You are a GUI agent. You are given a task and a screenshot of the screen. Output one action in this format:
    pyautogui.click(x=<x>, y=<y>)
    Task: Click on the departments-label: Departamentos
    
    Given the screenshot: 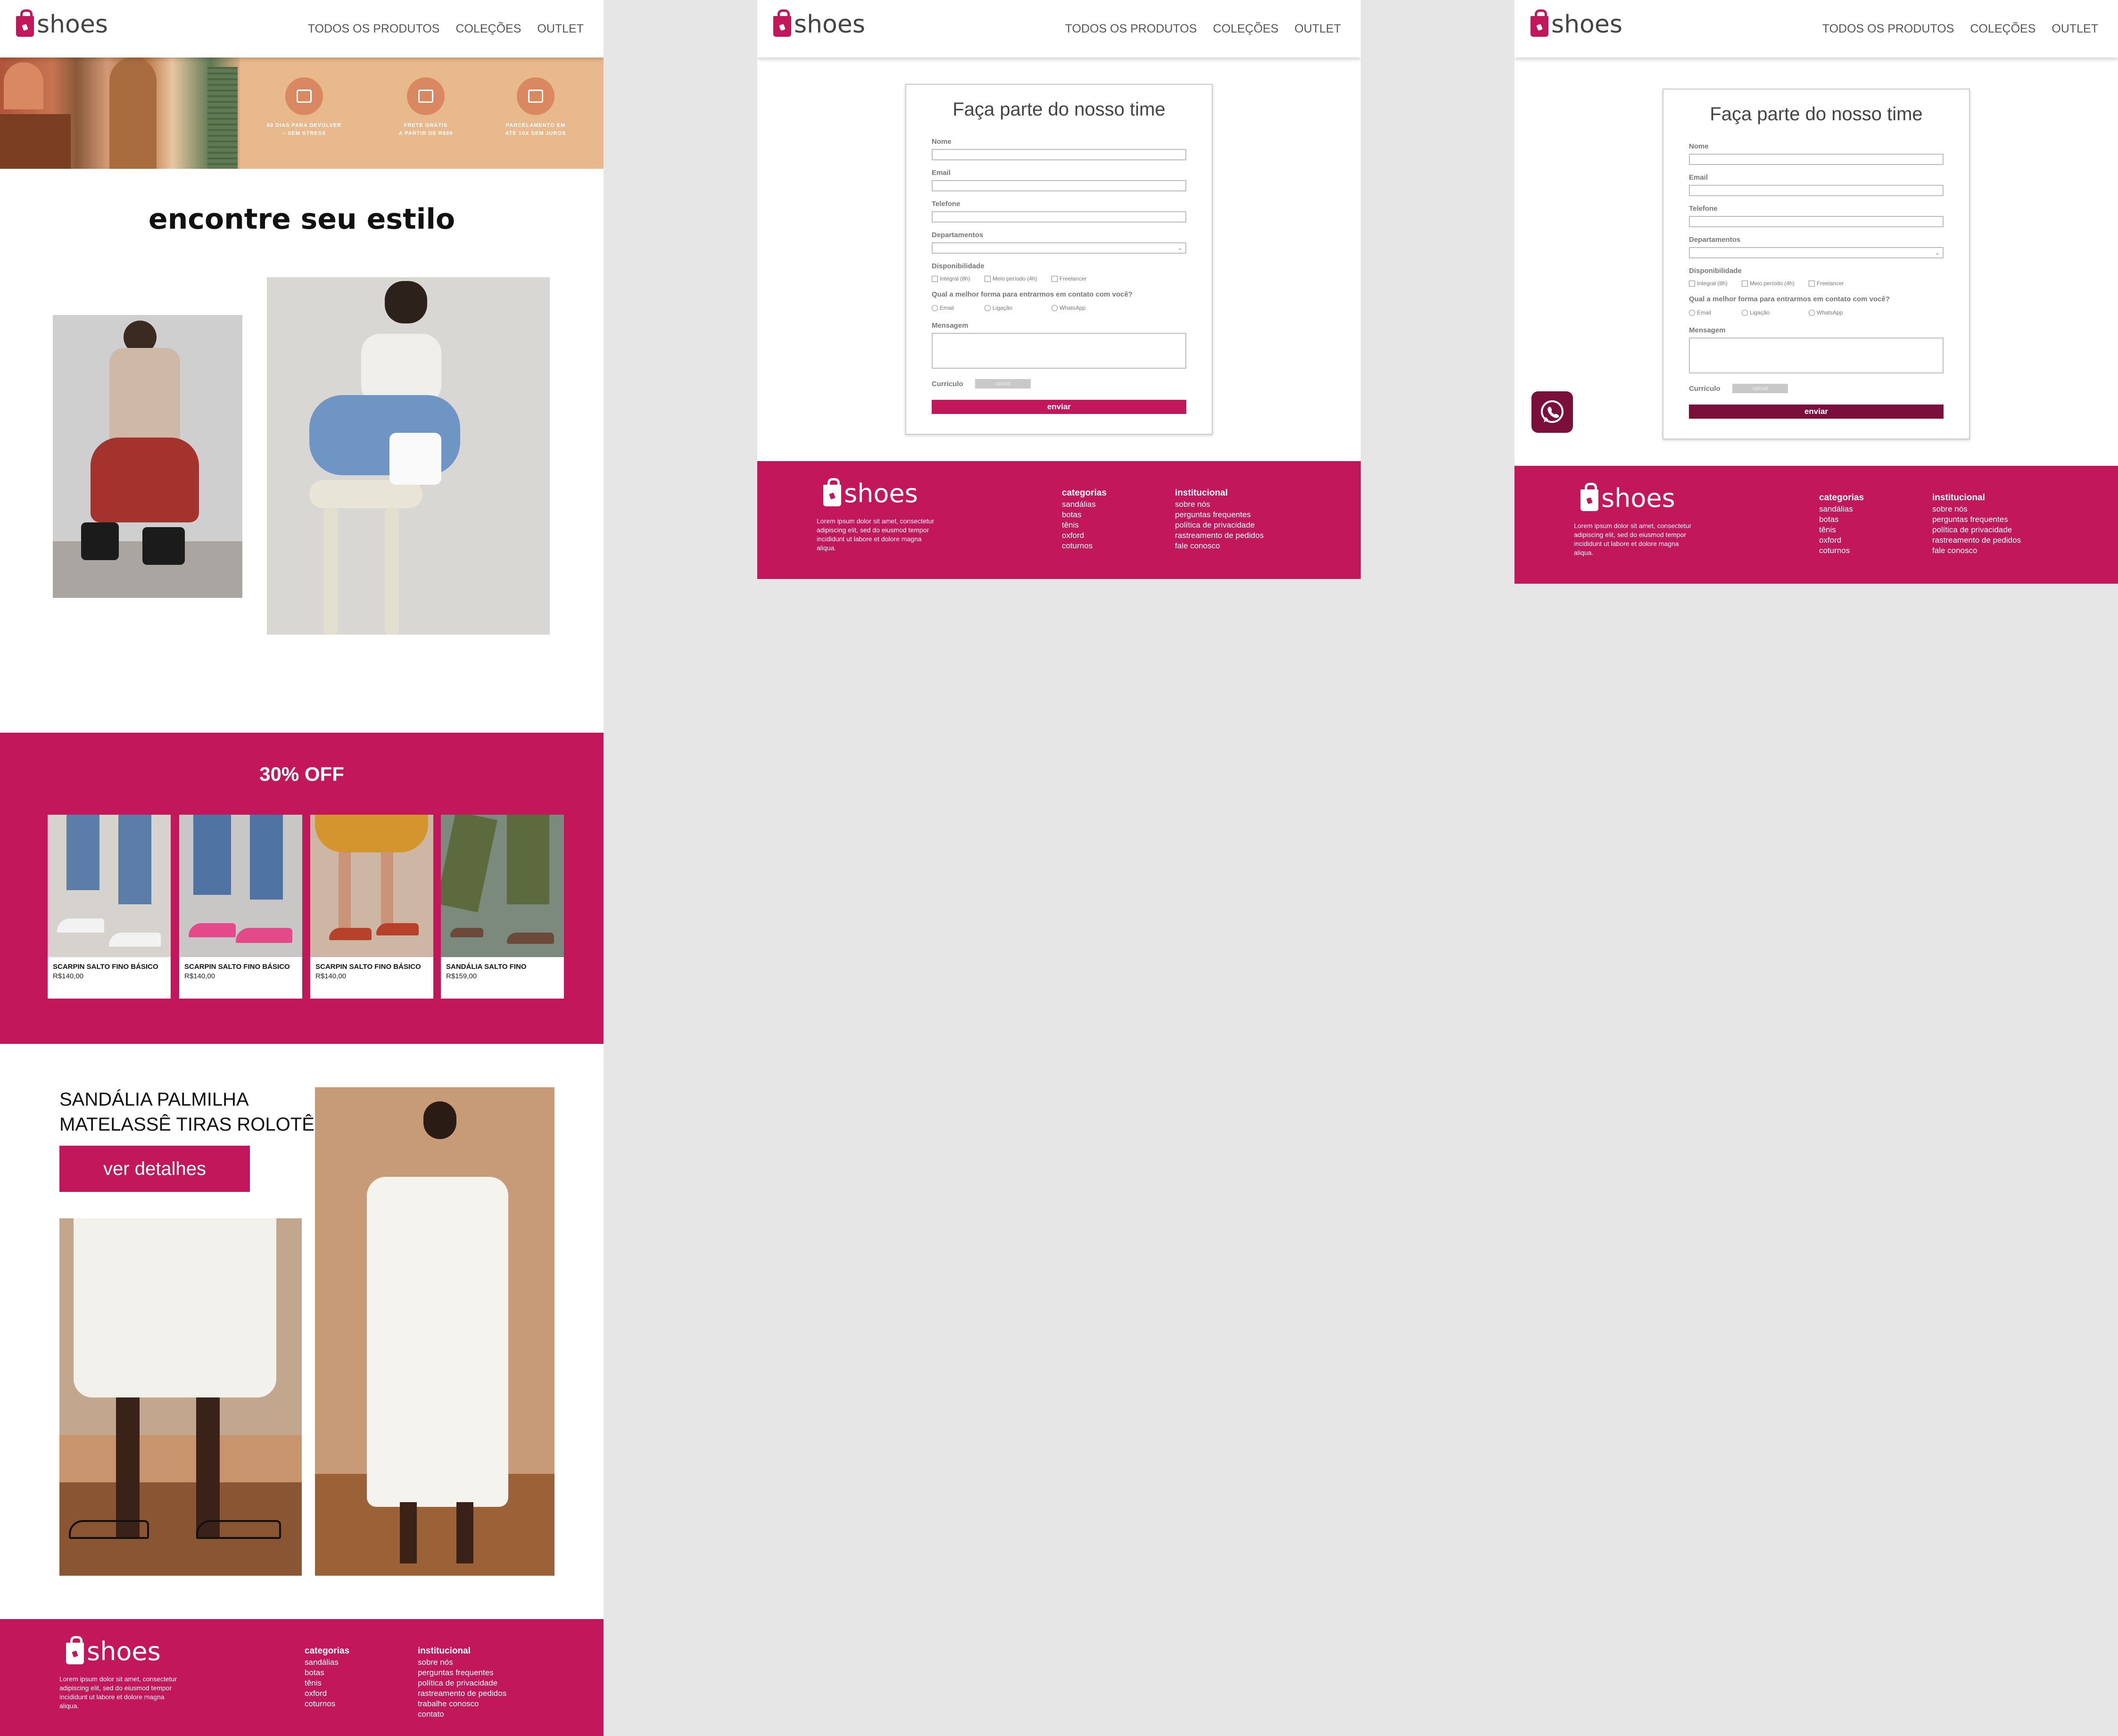 What is the action you would take?
    pyautogui.click(x=1715, y=240)
    